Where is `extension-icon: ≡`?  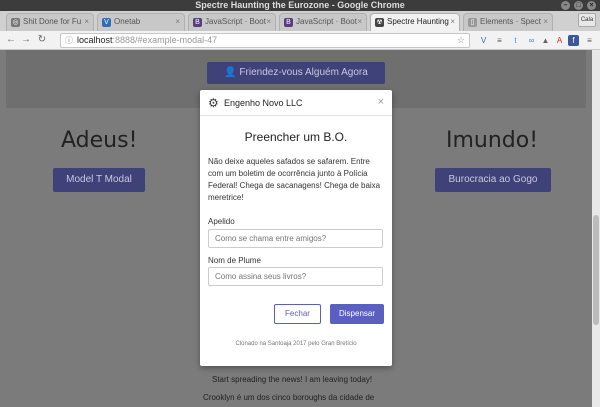
extension-icon: ≡ is located at coordinates (499, 40).